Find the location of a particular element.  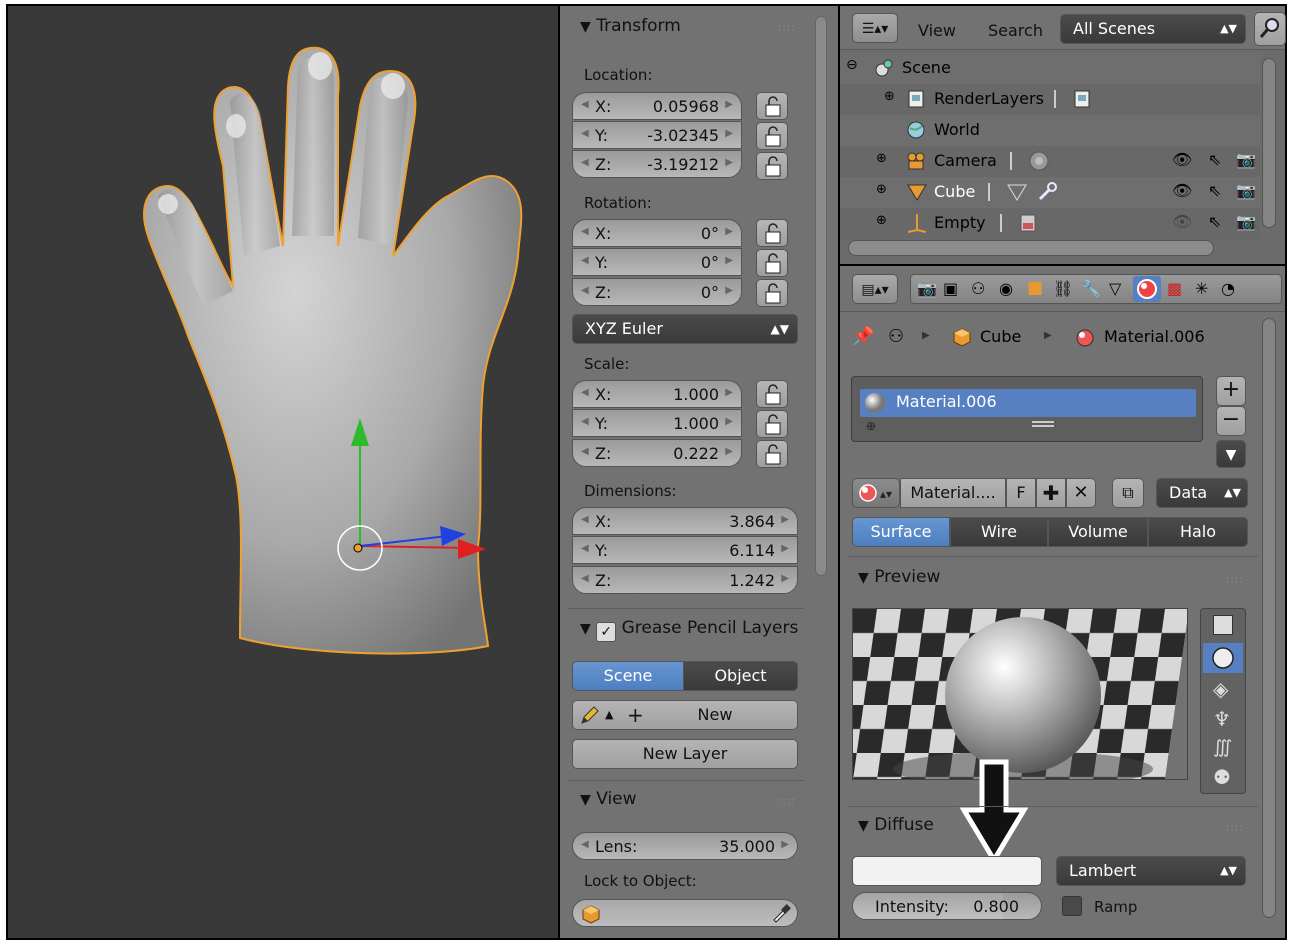

fake-user-button: F is located at coordinates (1021, 493).